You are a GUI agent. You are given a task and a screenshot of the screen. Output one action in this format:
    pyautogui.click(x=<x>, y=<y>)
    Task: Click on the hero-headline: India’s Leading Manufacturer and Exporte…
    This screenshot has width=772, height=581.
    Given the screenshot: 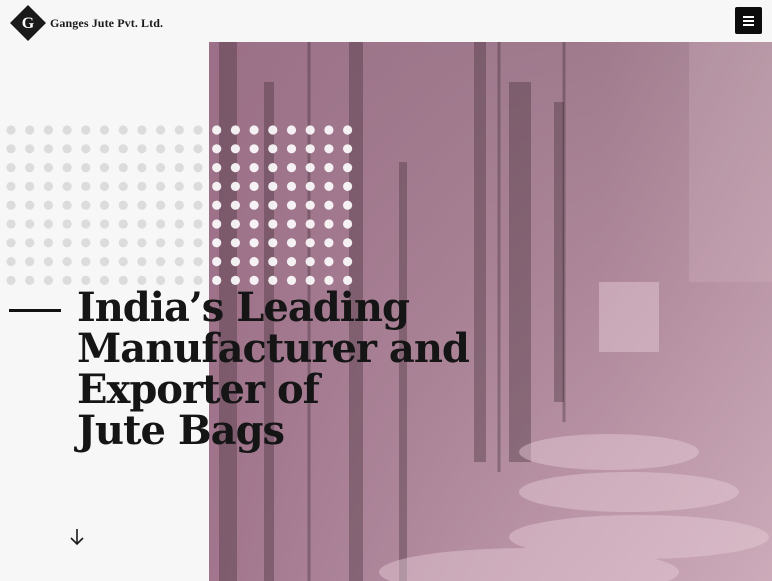 What is the action you would take?
    pyautogui.click(x=273, y=367)
    